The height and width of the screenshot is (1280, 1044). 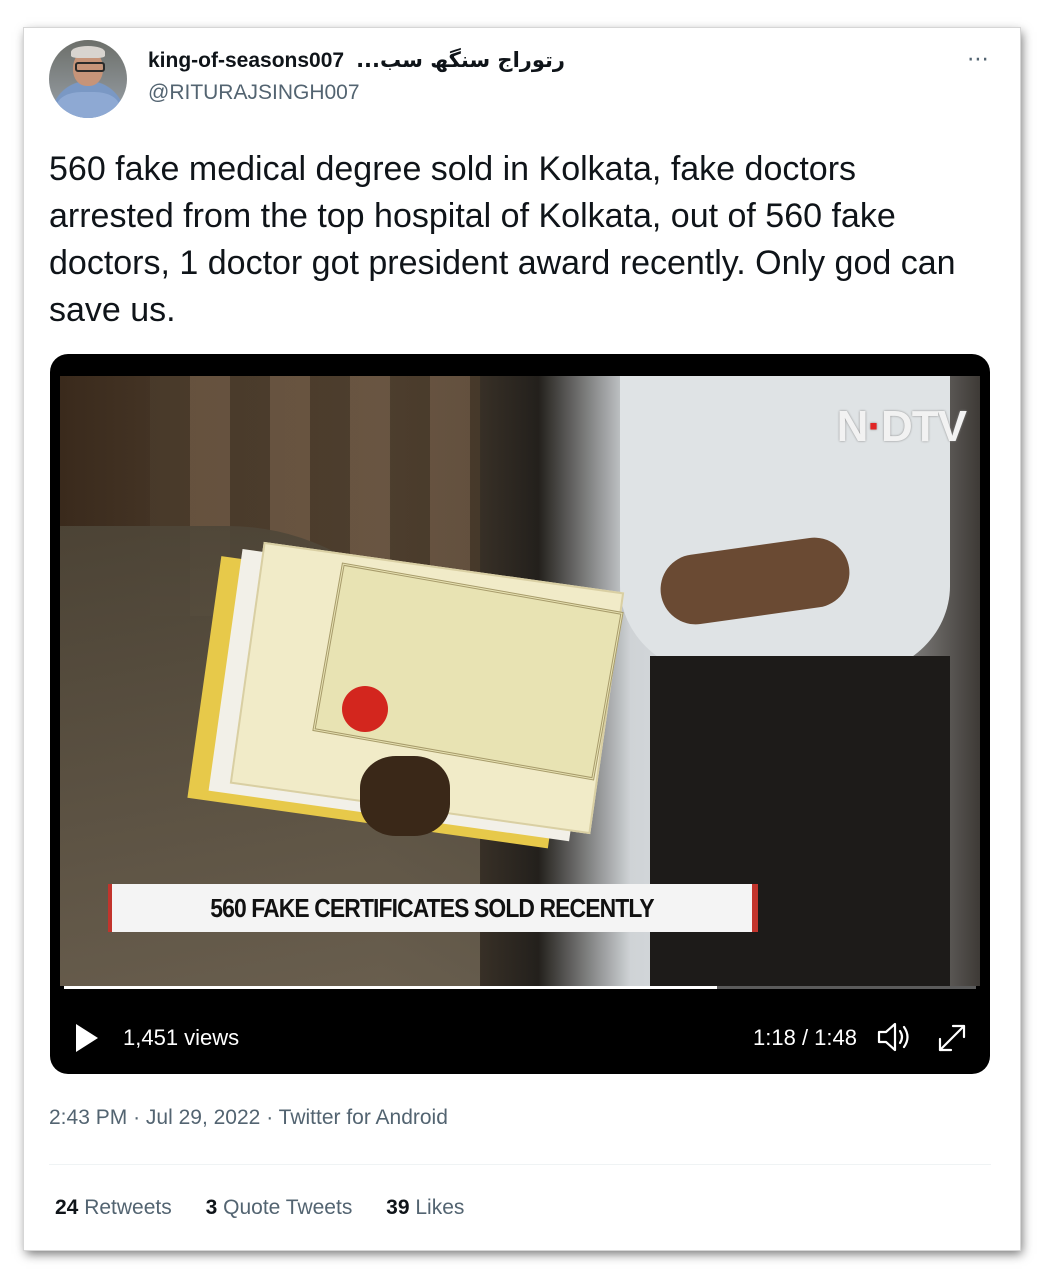 I want to click on fullscreen-icon, so click(x=952, y=1038).